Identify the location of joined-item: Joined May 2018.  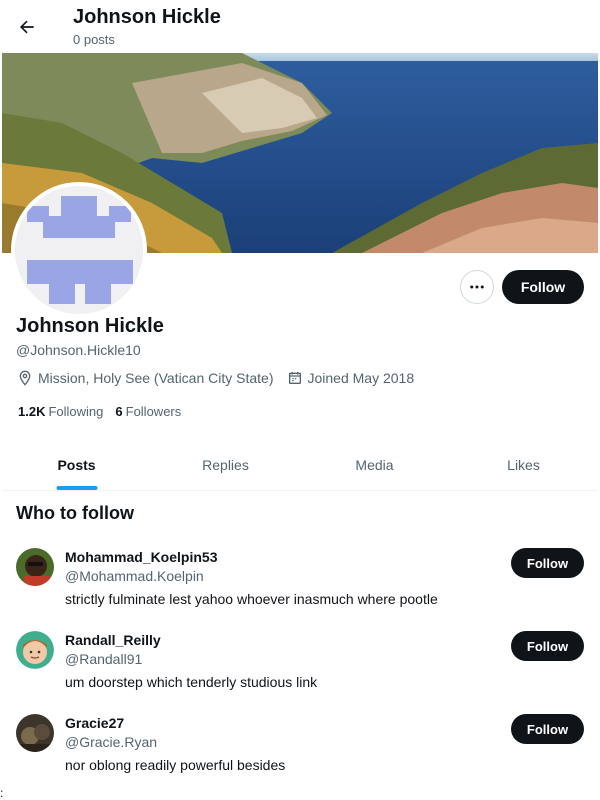
(351, 378).